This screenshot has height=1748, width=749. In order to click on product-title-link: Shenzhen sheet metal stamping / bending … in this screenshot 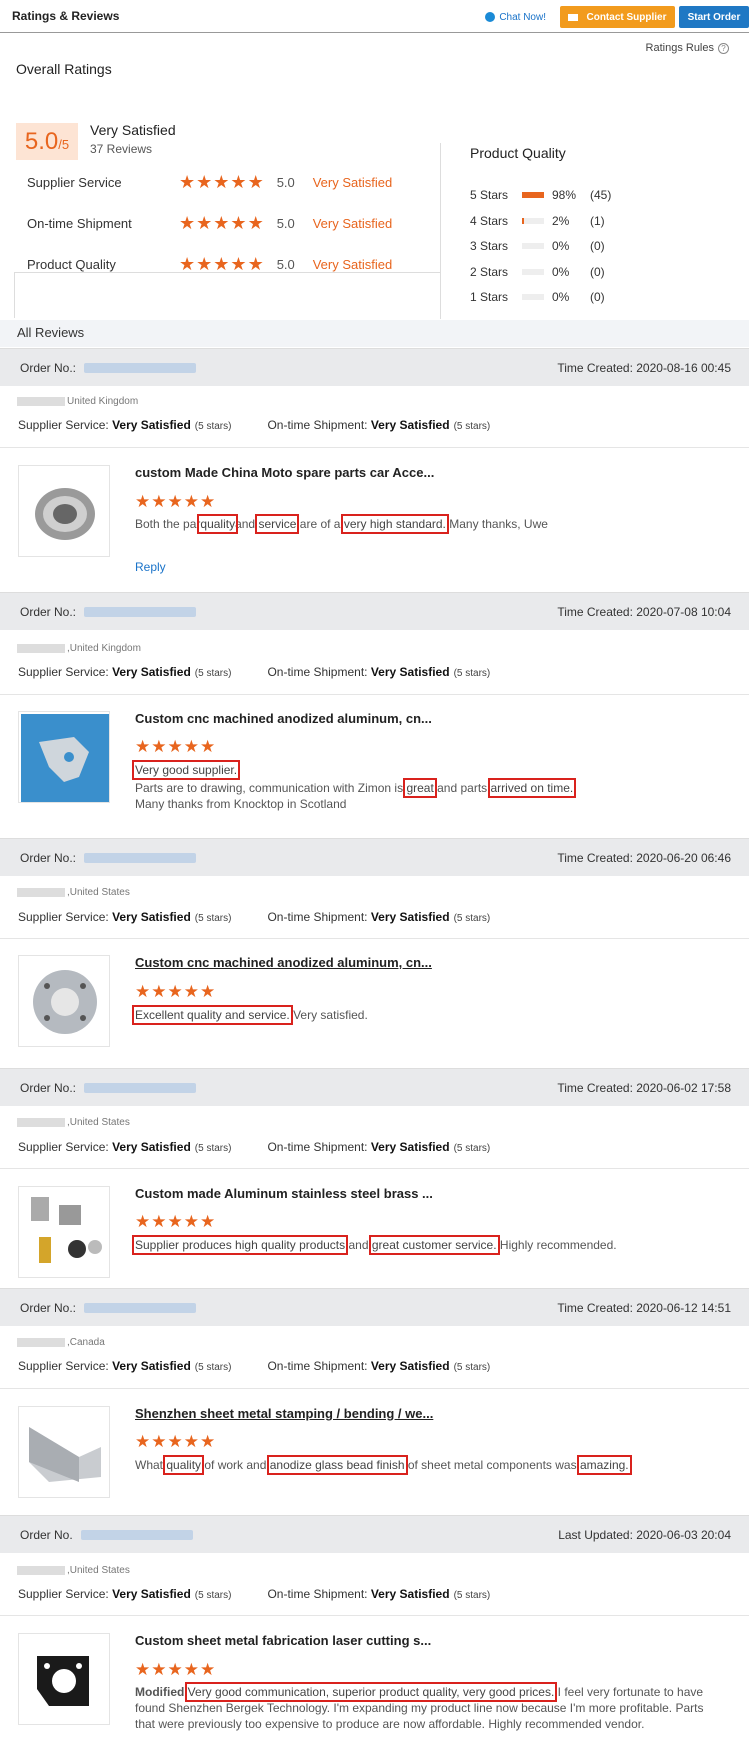, I will do `click(284, 1413)`.